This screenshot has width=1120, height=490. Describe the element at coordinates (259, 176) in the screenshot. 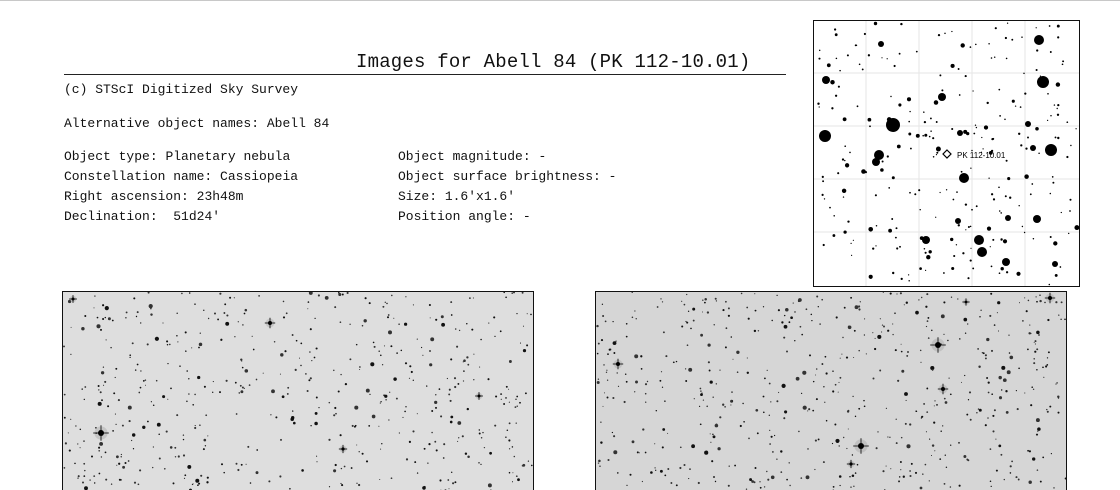

I see `prop-value: Cassiopeia` at that location.